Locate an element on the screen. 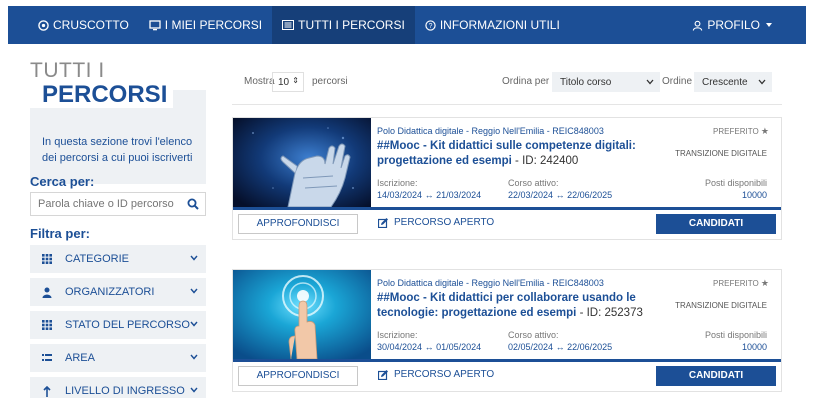 Image resolution: width=814 pixels, height=398 pixels. order-select: Crescente is located at coordinates (733, 82).